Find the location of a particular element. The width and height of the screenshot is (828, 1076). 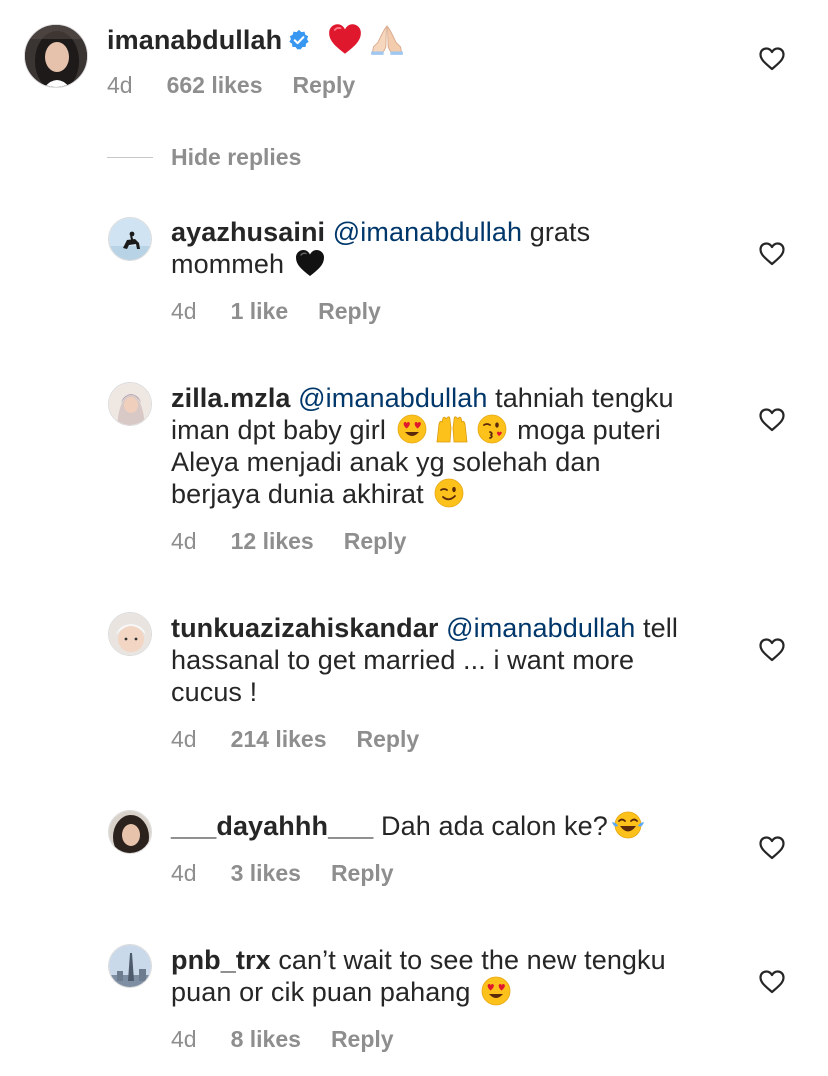

tears-of-joy-emoji is located at coordinates (627, 825).